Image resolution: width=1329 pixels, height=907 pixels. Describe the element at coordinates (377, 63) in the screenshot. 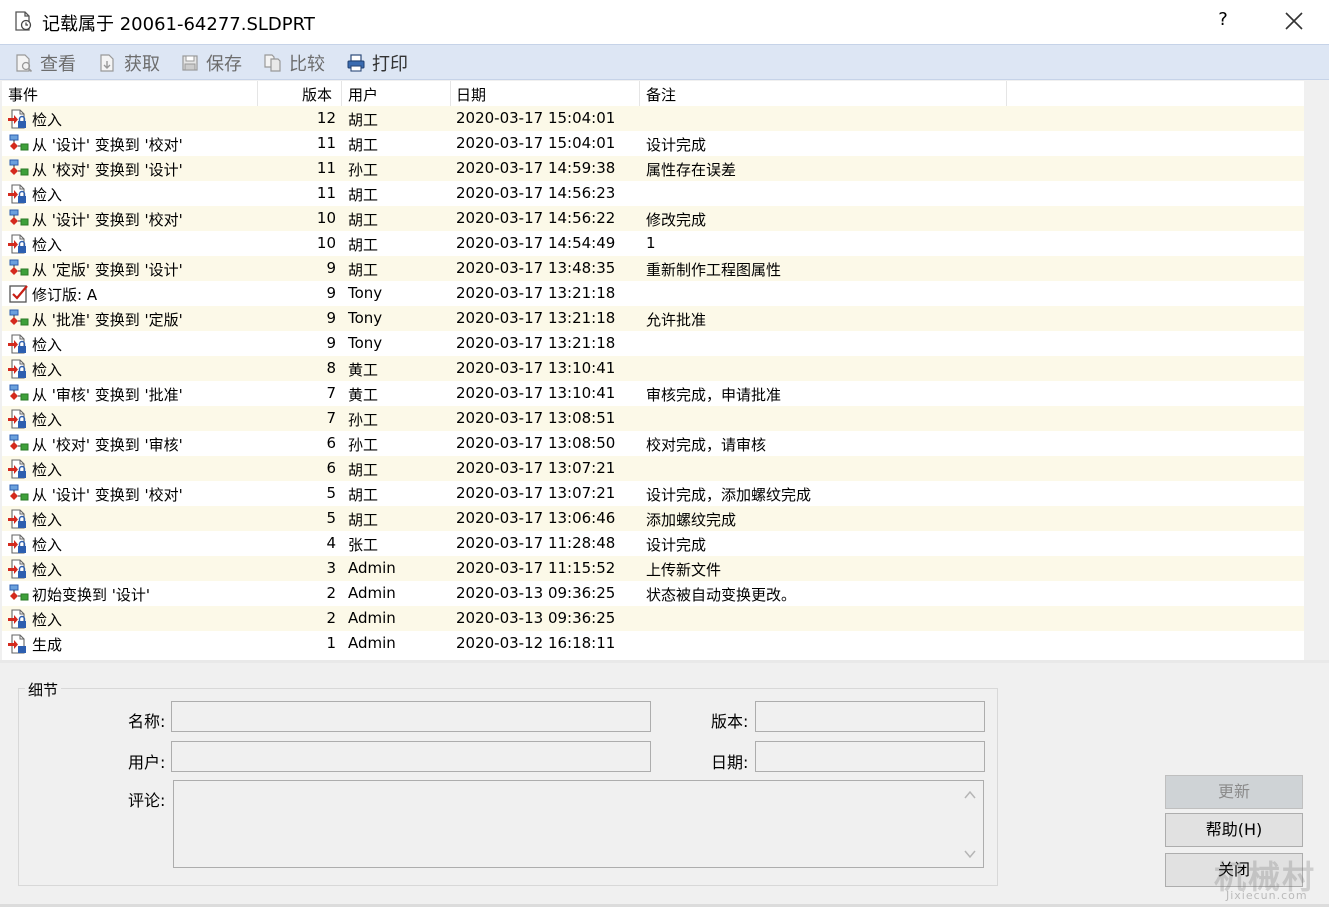

I see `print-button: 打印` at that location.